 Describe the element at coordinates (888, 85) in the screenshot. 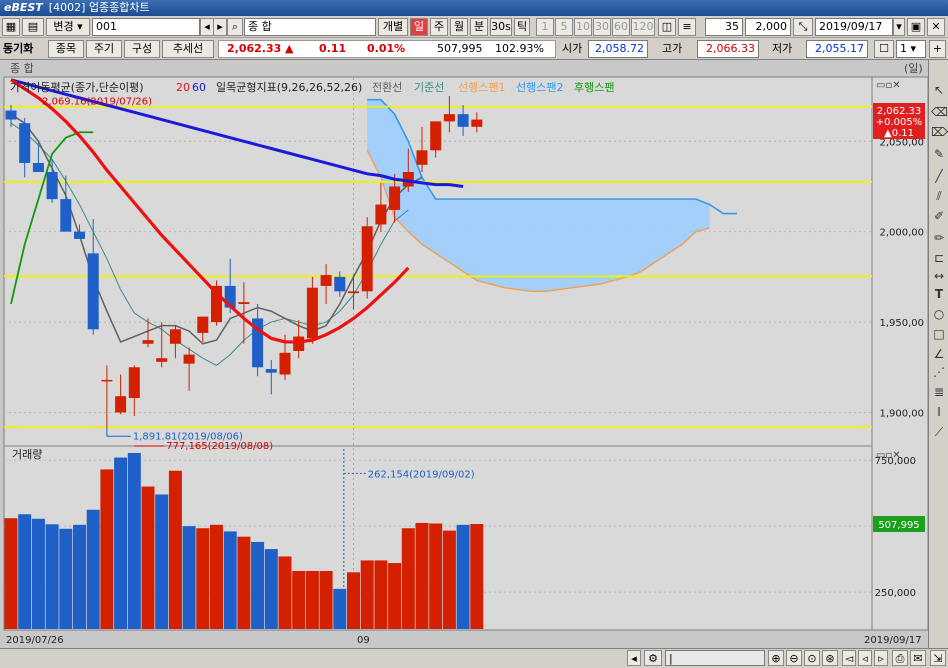

I see `panel-ctrl-icons: ▭▫✕` at that location.